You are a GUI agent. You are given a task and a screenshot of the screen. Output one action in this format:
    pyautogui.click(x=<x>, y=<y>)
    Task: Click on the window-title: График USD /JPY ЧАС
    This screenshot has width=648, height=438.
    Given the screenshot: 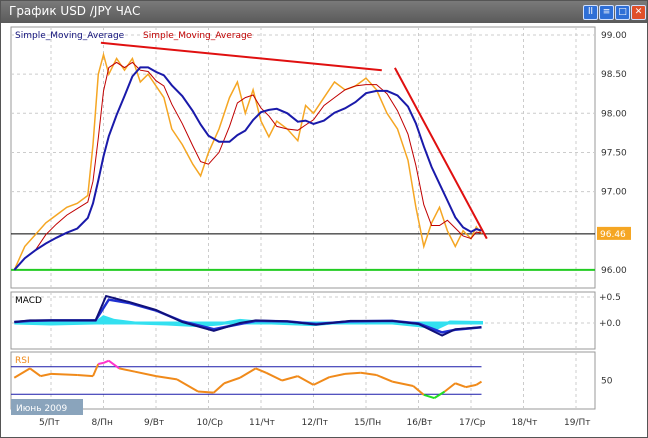 What is the action you would take?
    pyautogui.click(x=75, y=11)
    